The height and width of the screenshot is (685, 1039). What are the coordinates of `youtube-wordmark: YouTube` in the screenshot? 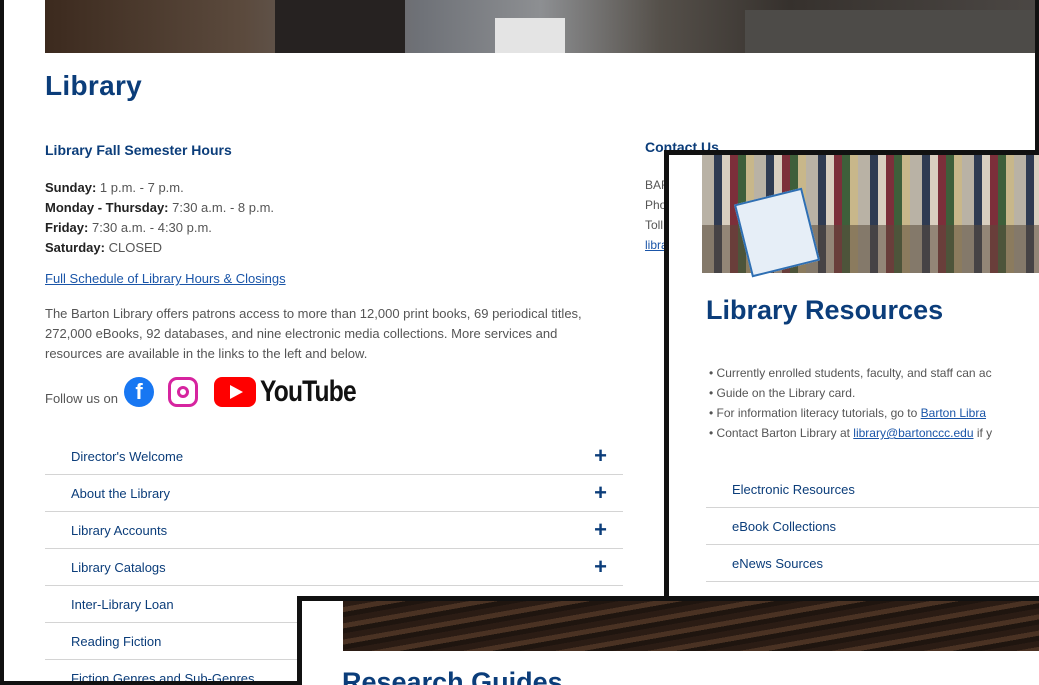 It's located at (308, 391).